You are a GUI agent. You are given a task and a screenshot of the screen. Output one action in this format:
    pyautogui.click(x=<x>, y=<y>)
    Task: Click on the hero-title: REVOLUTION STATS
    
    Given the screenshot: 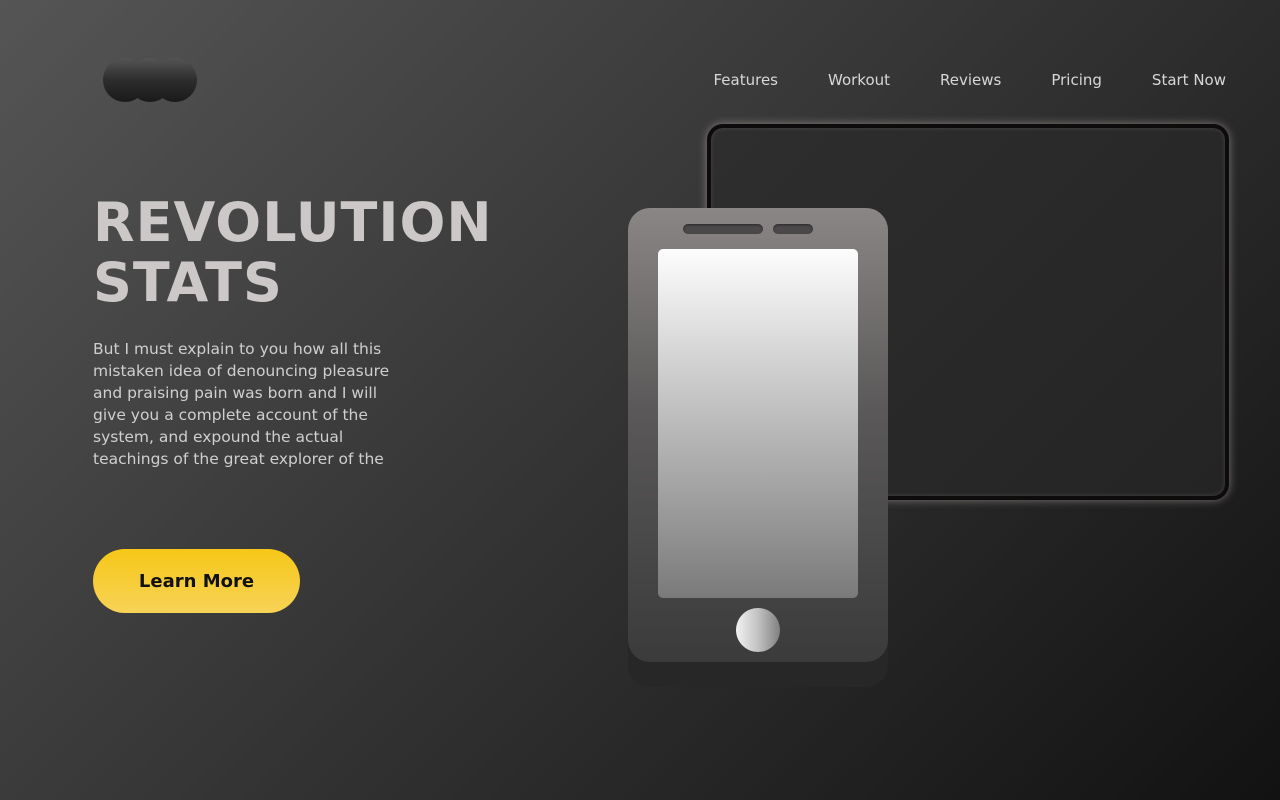 What is the action you would take?
    pyautogui.click(x=293, y=253)
    